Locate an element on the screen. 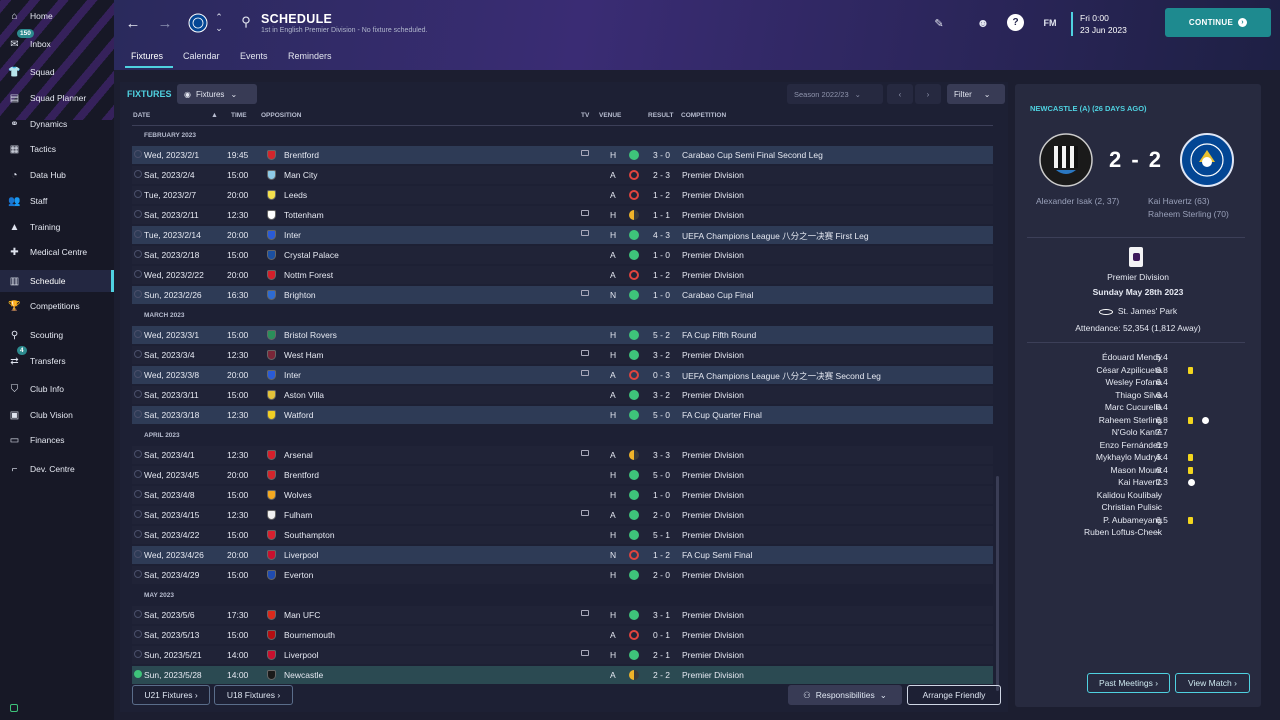  sidebar-item-dynamics: ⚭ Dynamics is located at coordinates (57, 124).